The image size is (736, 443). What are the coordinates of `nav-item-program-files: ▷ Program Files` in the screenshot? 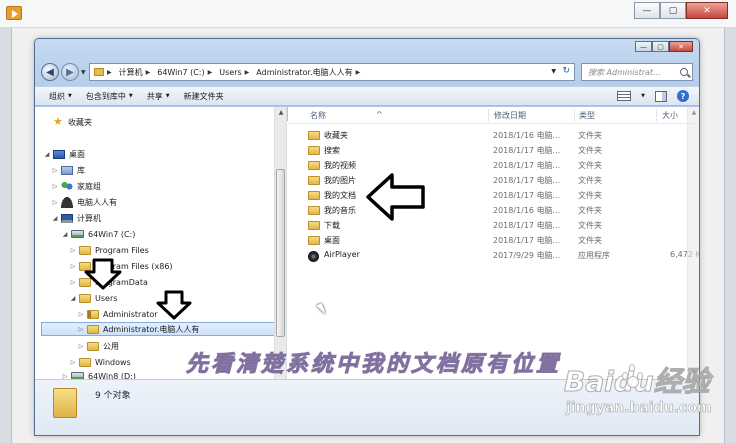 It's located at (109, 250).